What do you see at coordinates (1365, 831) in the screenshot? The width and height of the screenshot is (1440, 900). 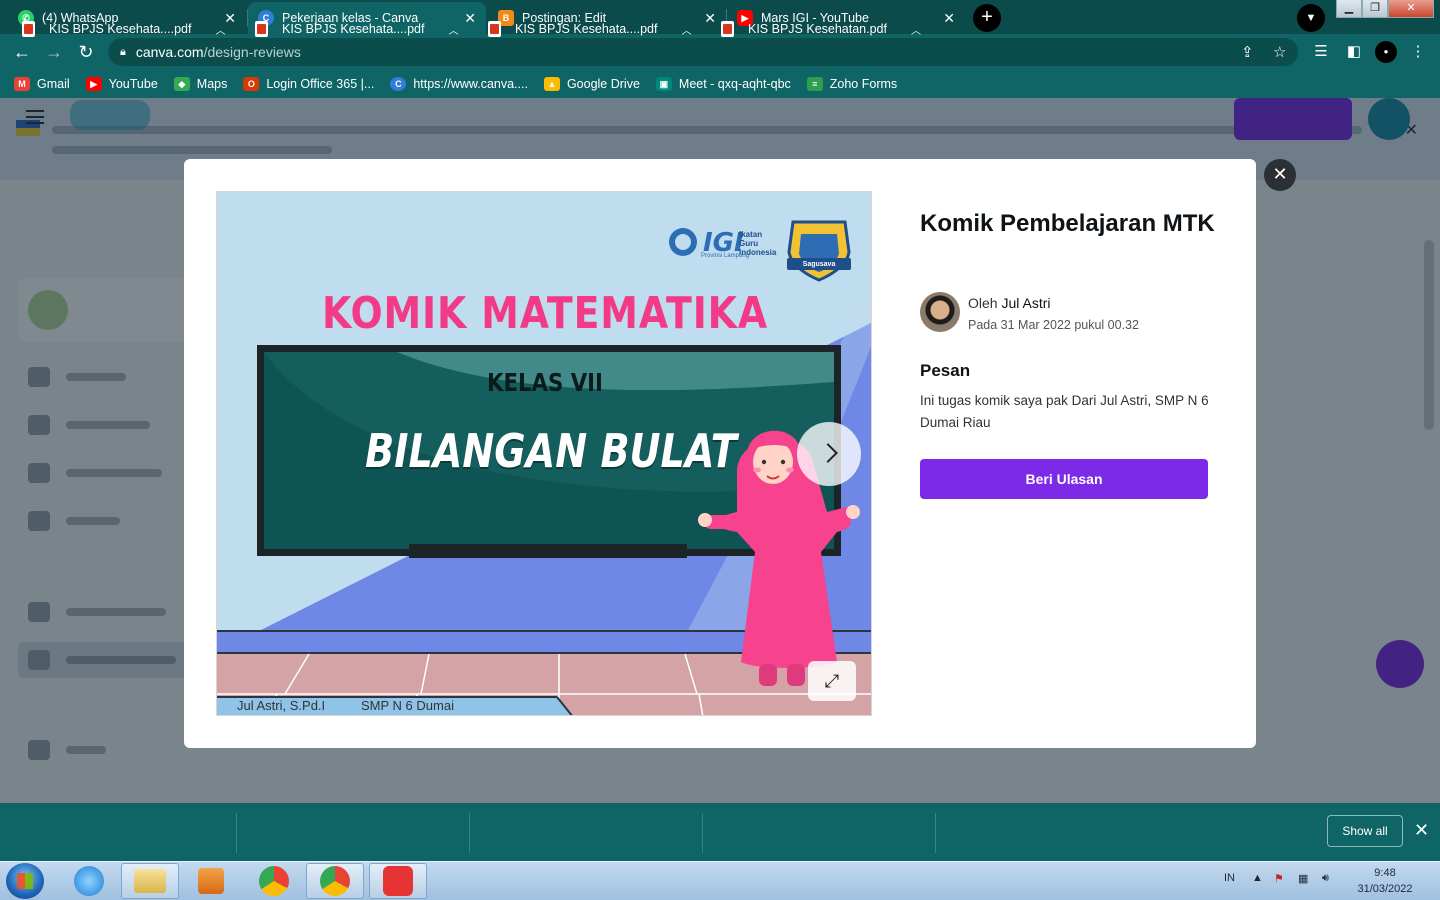 I see `show-all-downloads-button: Show all` at bounding box center [1365, 831].